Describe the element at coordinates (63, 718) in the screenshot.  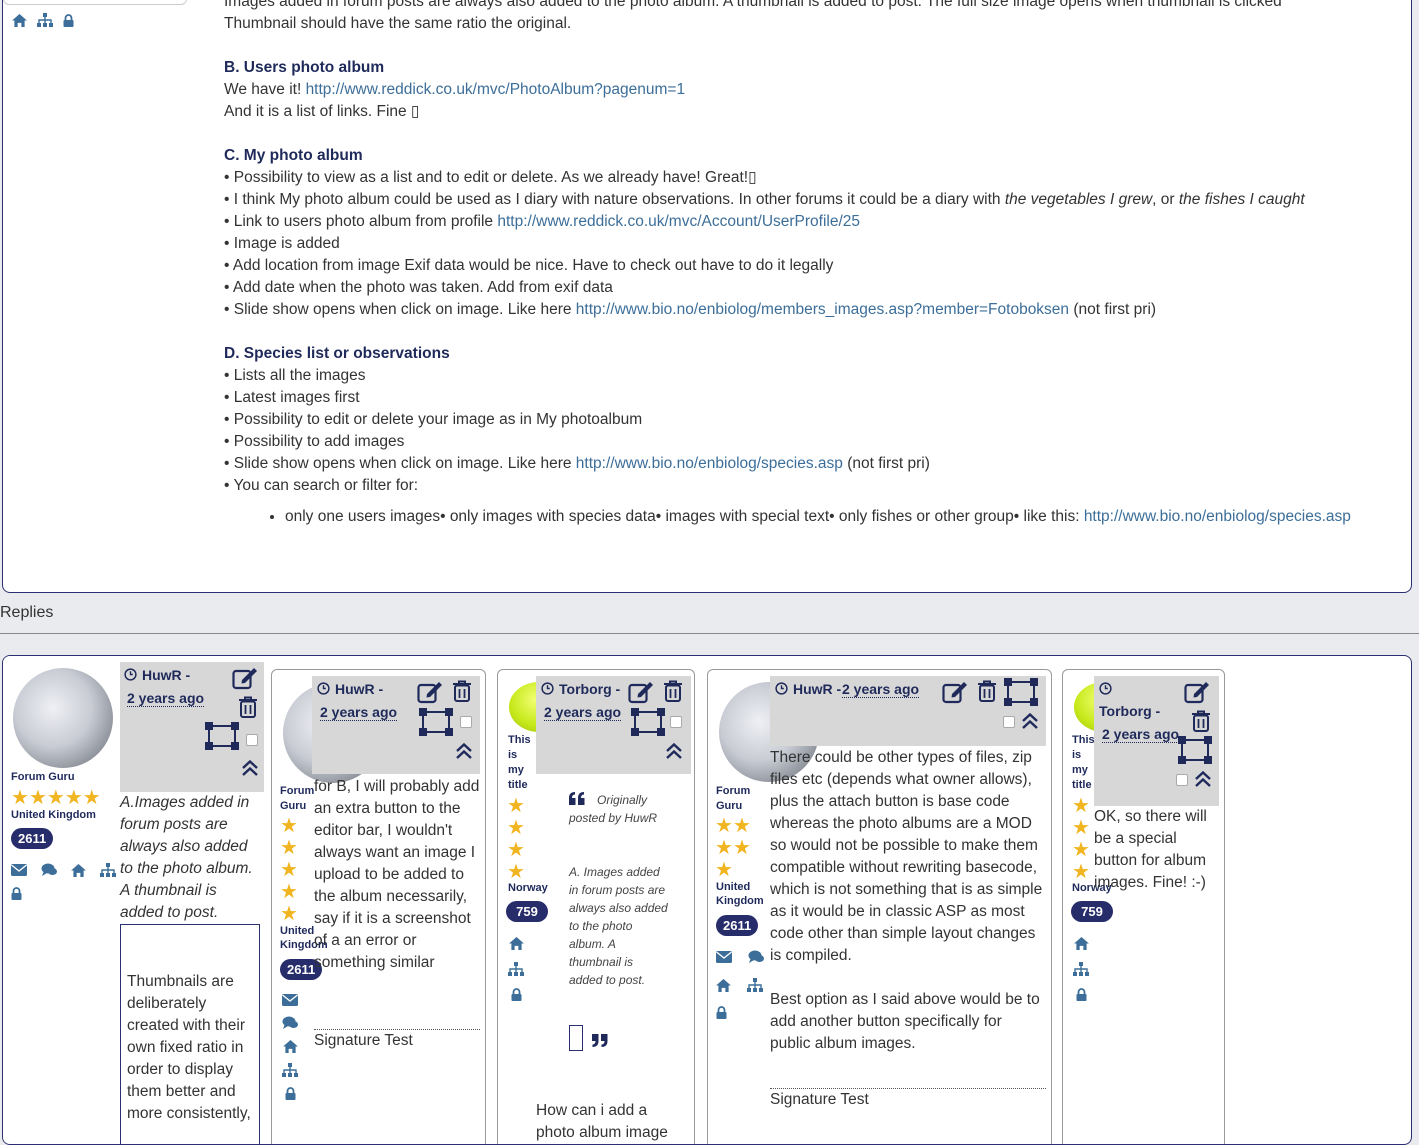
I see `avatar` at that location.